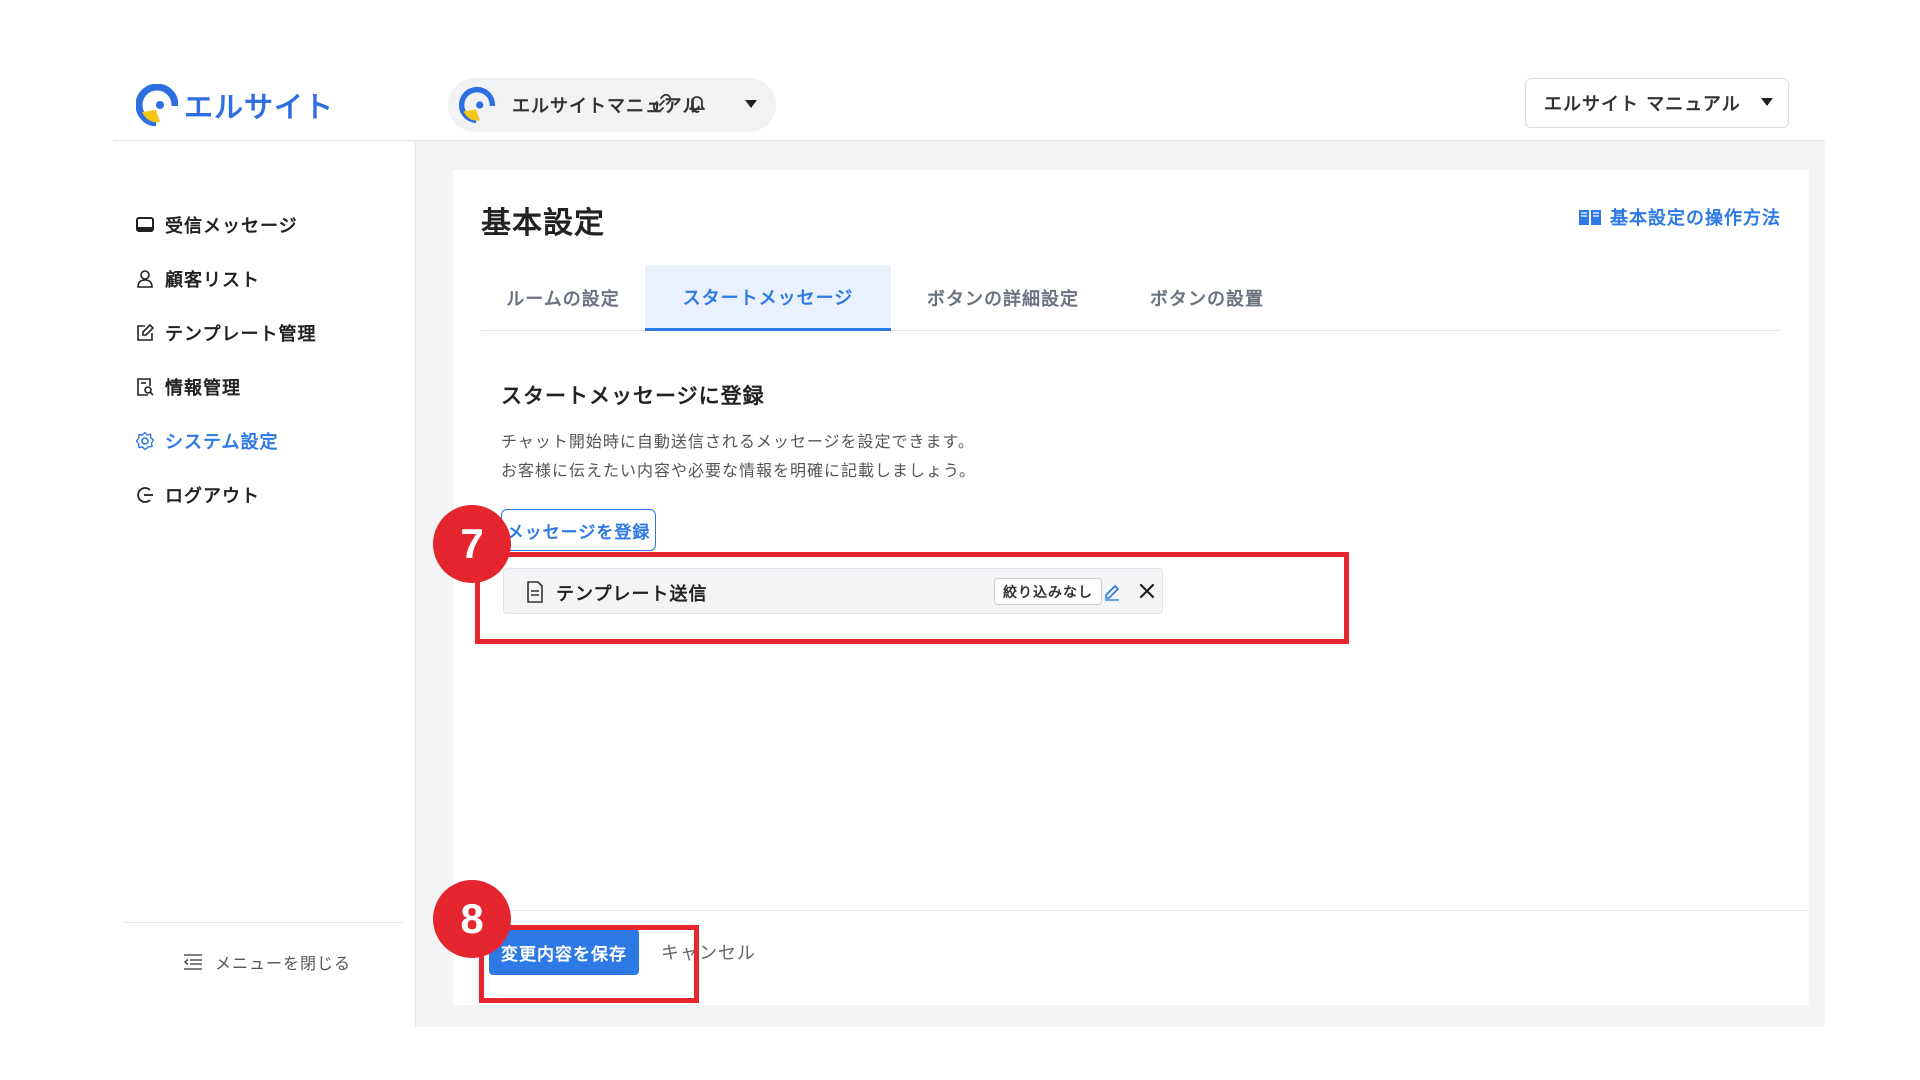 This screenshot has height=1080, width=1920. I want to click on tab-bar: ルームの設定 スタートメッセージ ボタンの詳細設定 ボタンの設置, so click(1131, 298).